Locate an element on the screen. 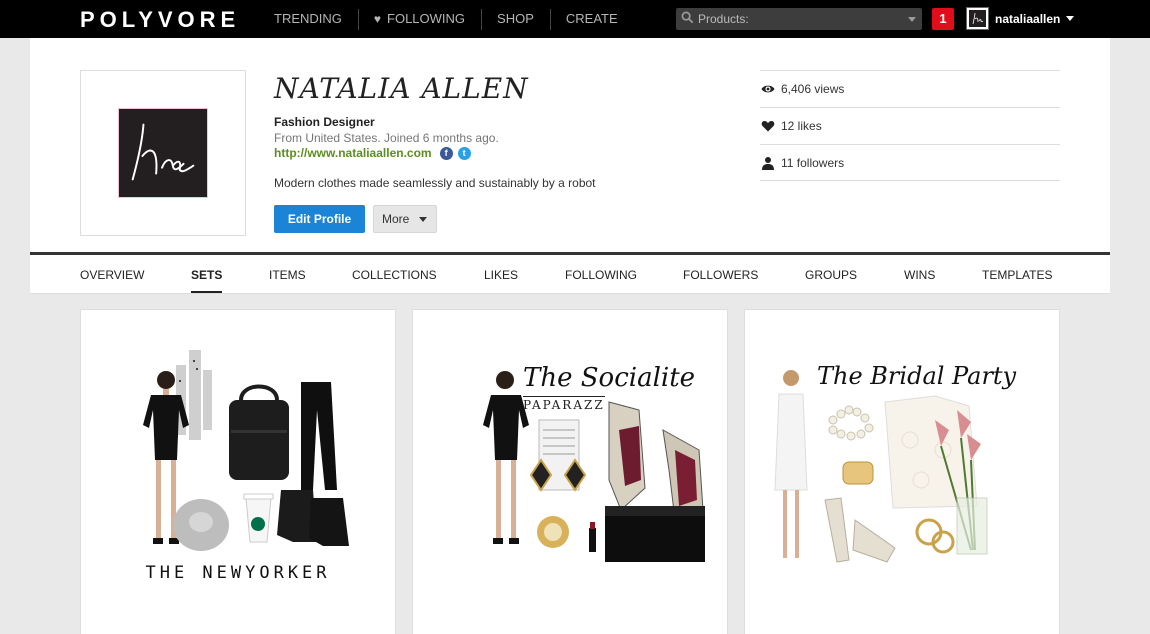 The height and width of the screenshot is (634, 1150). search-input is located at coordinates (798, 19).